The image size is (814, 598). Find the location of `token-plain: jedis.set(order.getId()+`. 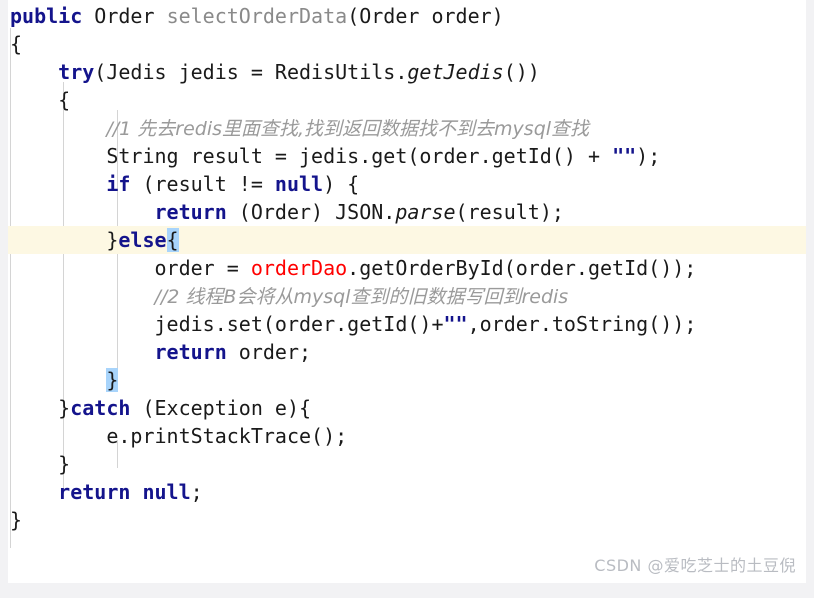

token-plain: jedis.set(order.getId()+ is located at coordinates (299, 324).